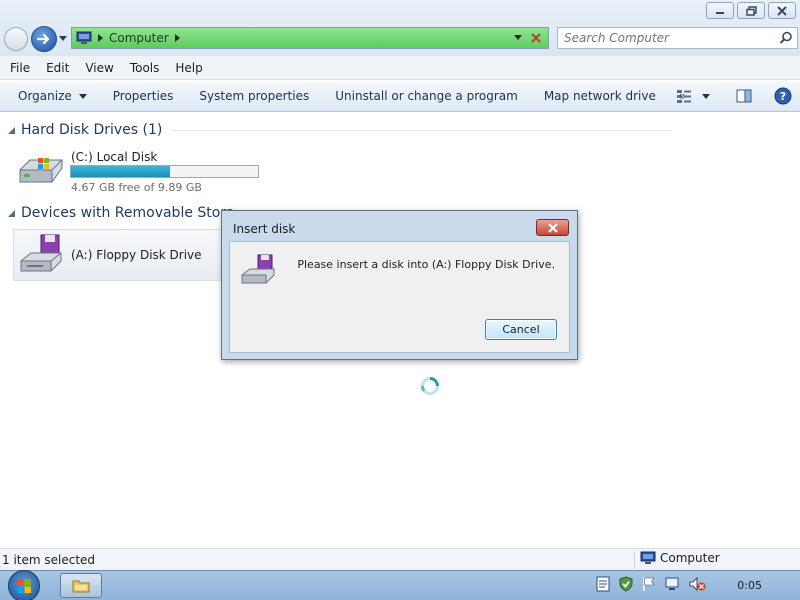 The image size is (800, 600). Describe the element at coordinates (254, 96) in the screenshot. I see `system-properties-button: System properties` at that location.